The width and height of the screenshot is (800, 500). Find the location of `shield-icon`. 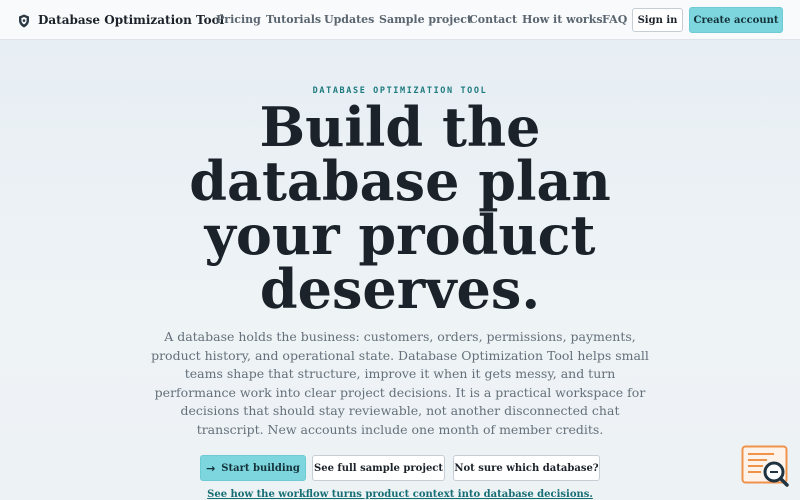

shield-icon is located at coordinates (24, 20).